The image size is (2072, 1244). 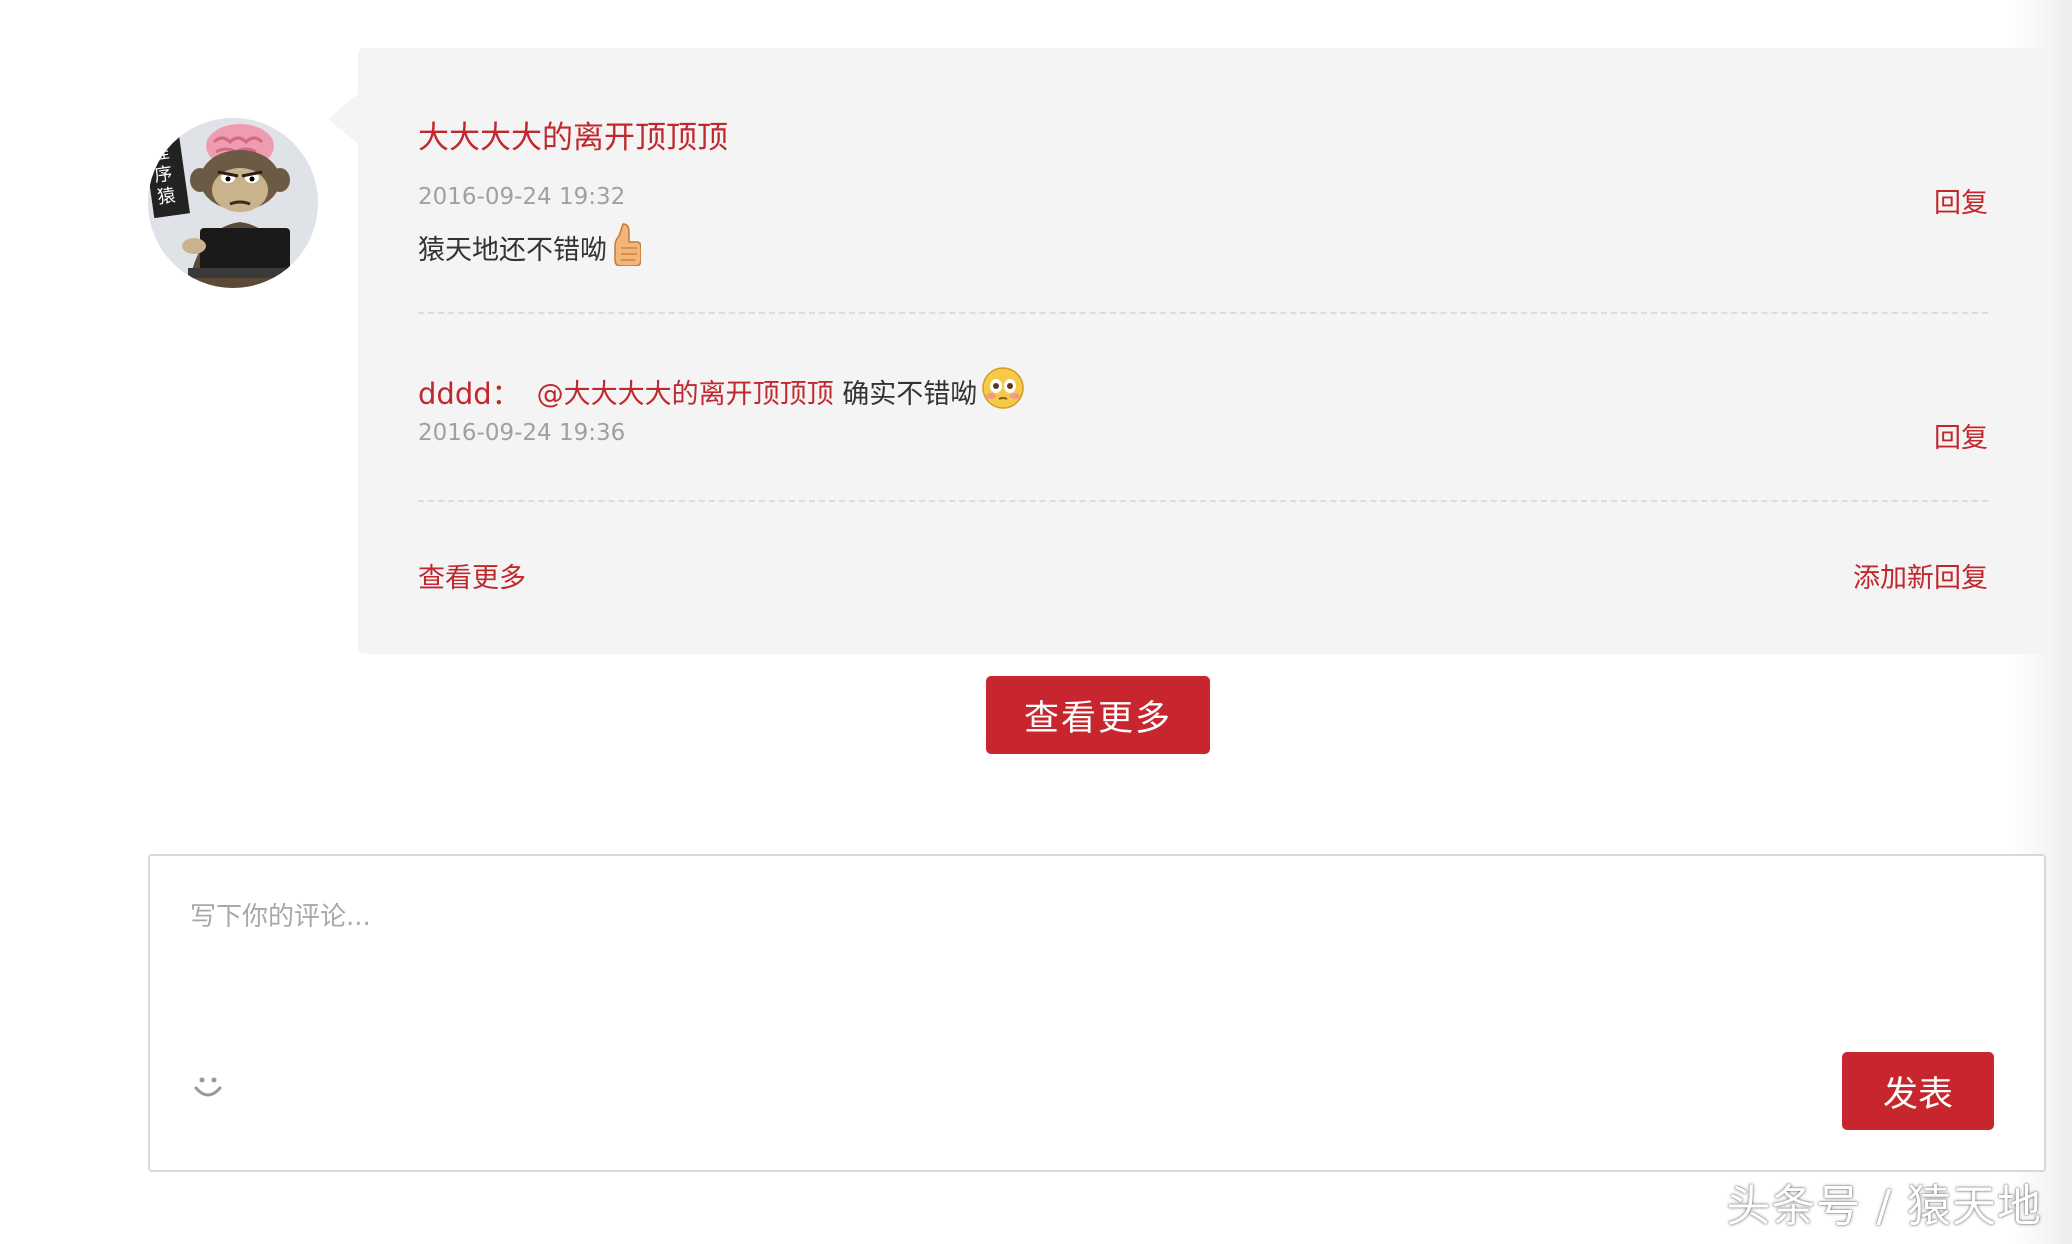 I want to click on monkey-programmer-avatar-icon: 程 序 猿, so click(x=233, y=203).